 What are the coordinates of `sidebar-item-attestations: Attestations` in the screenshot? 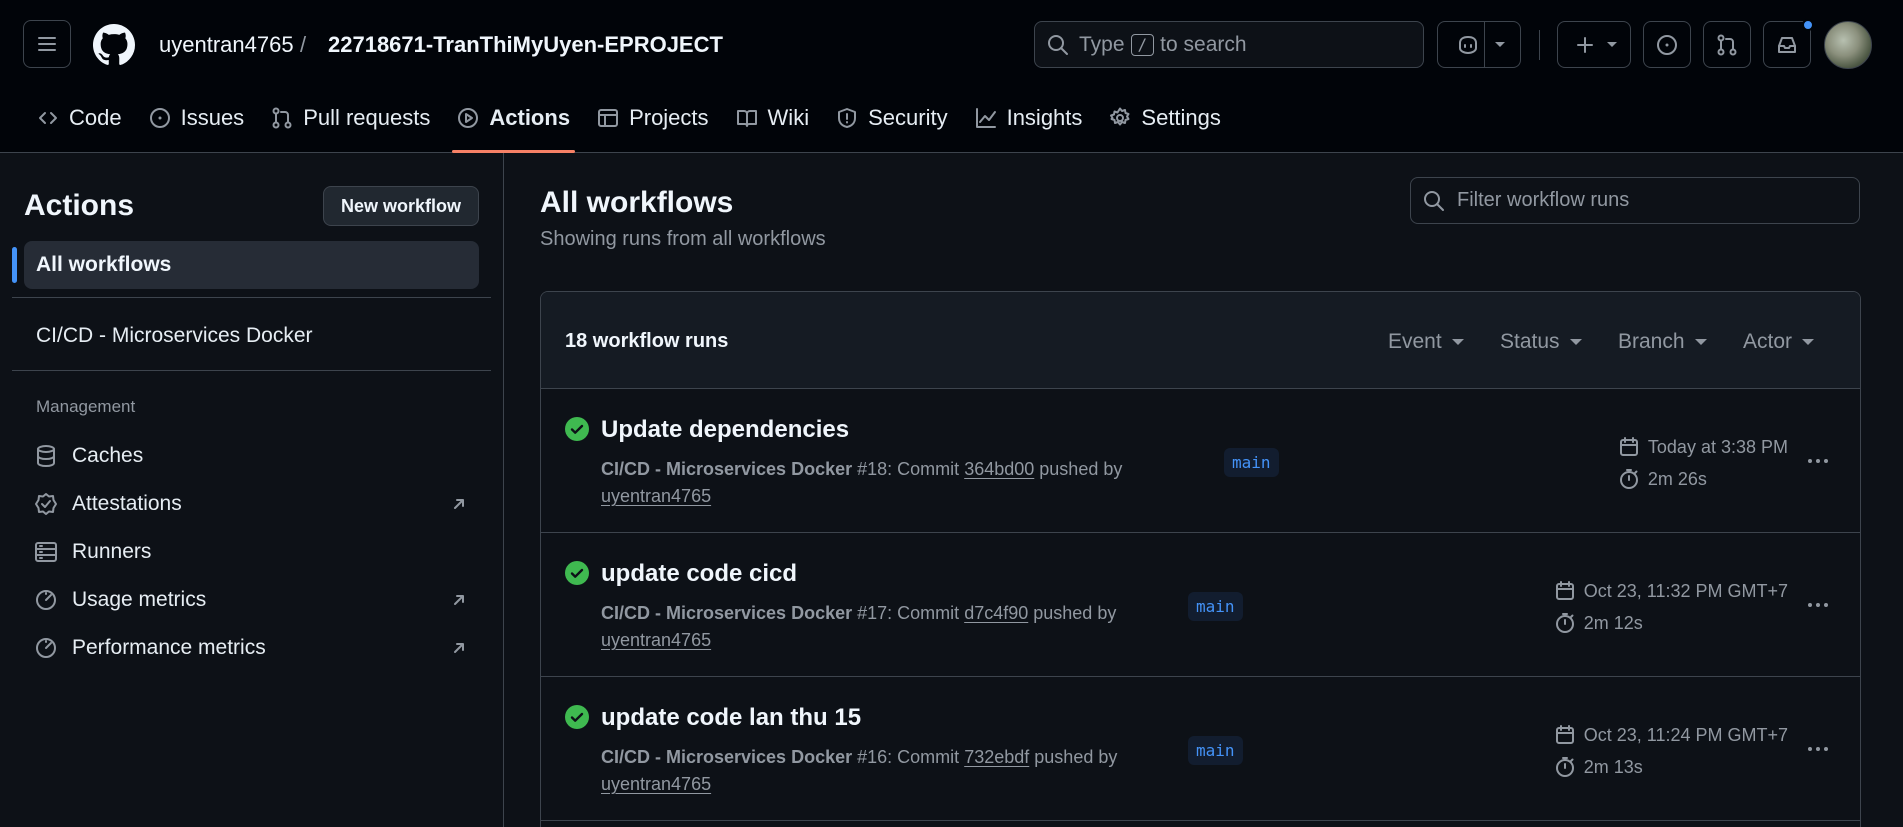 It's located at (257, 504).